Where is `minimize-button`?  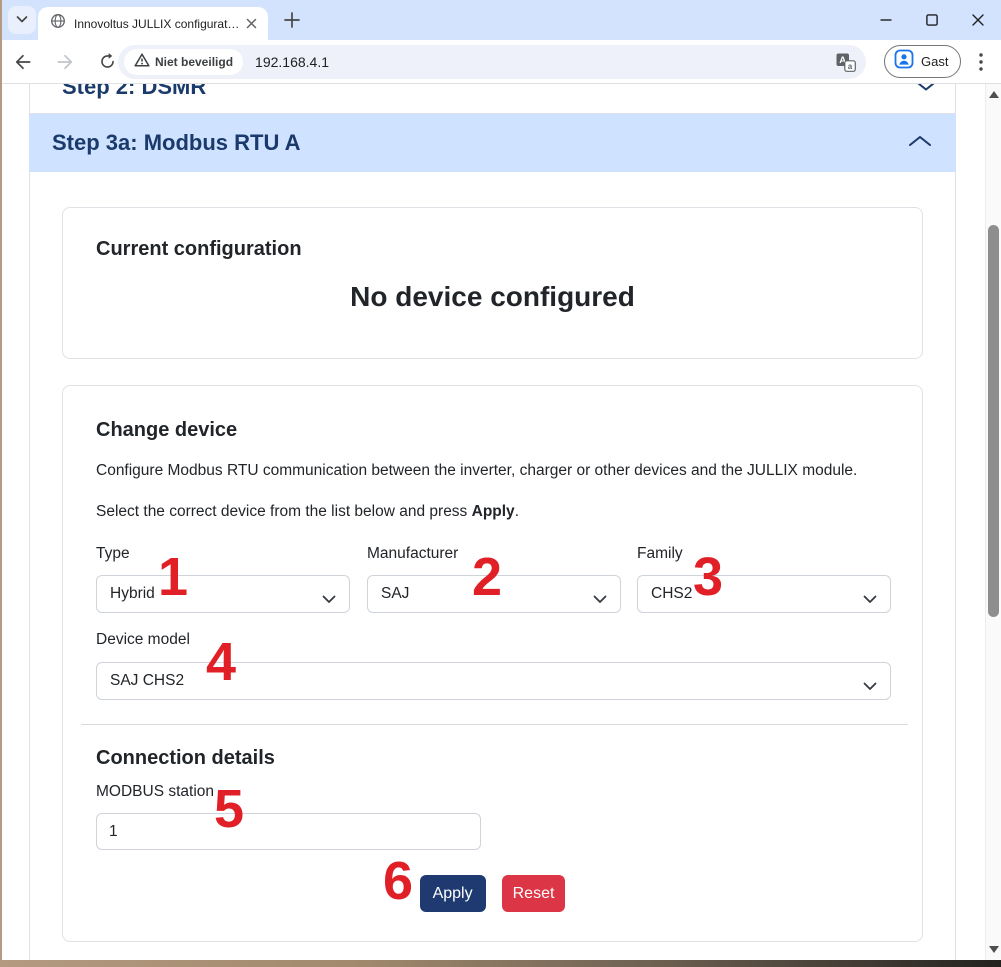
minimize-button is located at coordinates (886, 20).